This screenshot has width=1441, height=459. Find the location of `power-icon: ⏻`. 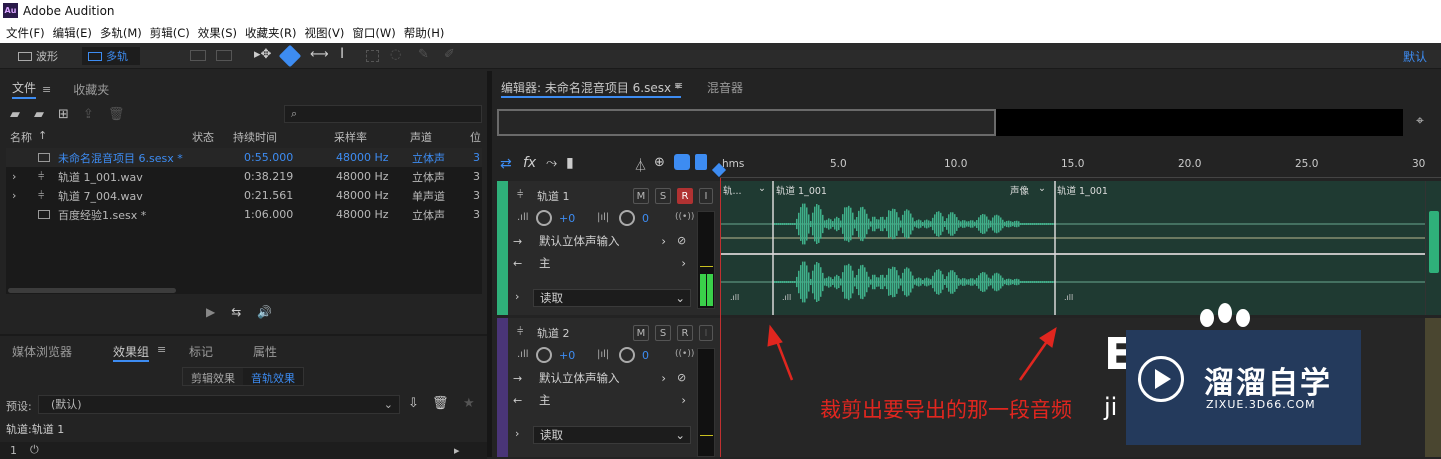

power-icon: ⏻ is located at coordinates (34, 450).